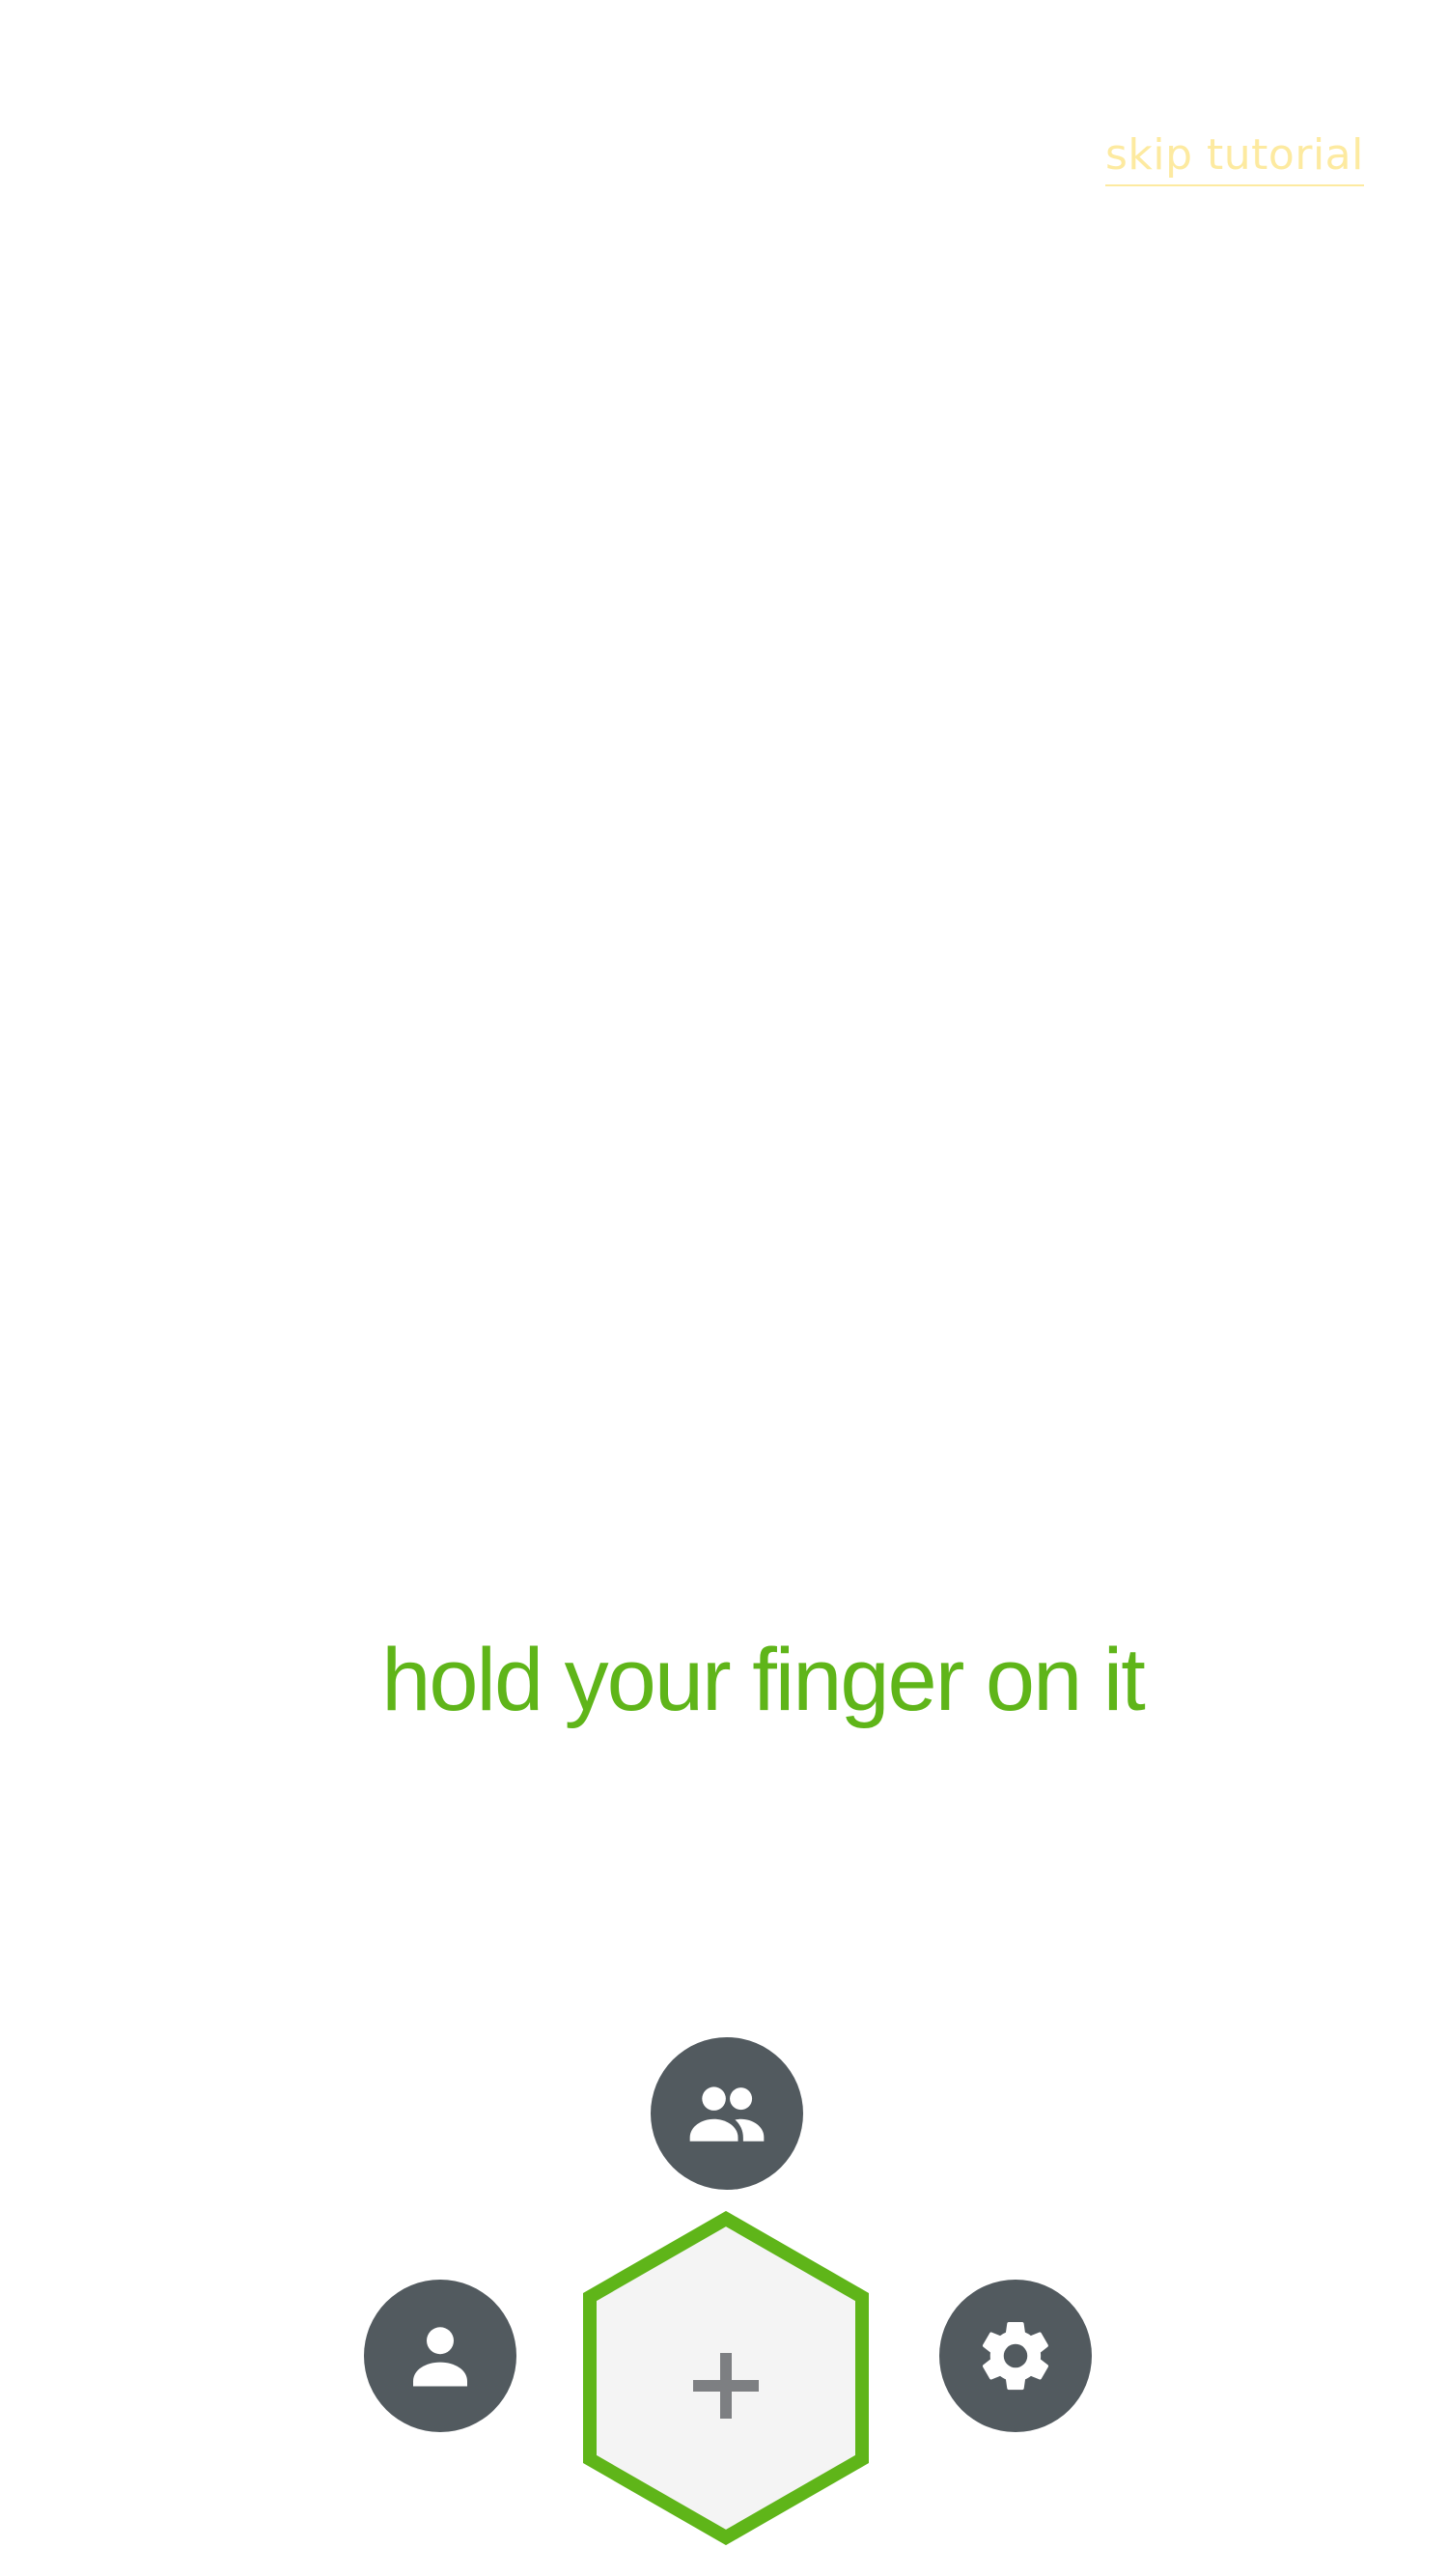  I want to click on add-hexagon-button, so click(726, 2378).